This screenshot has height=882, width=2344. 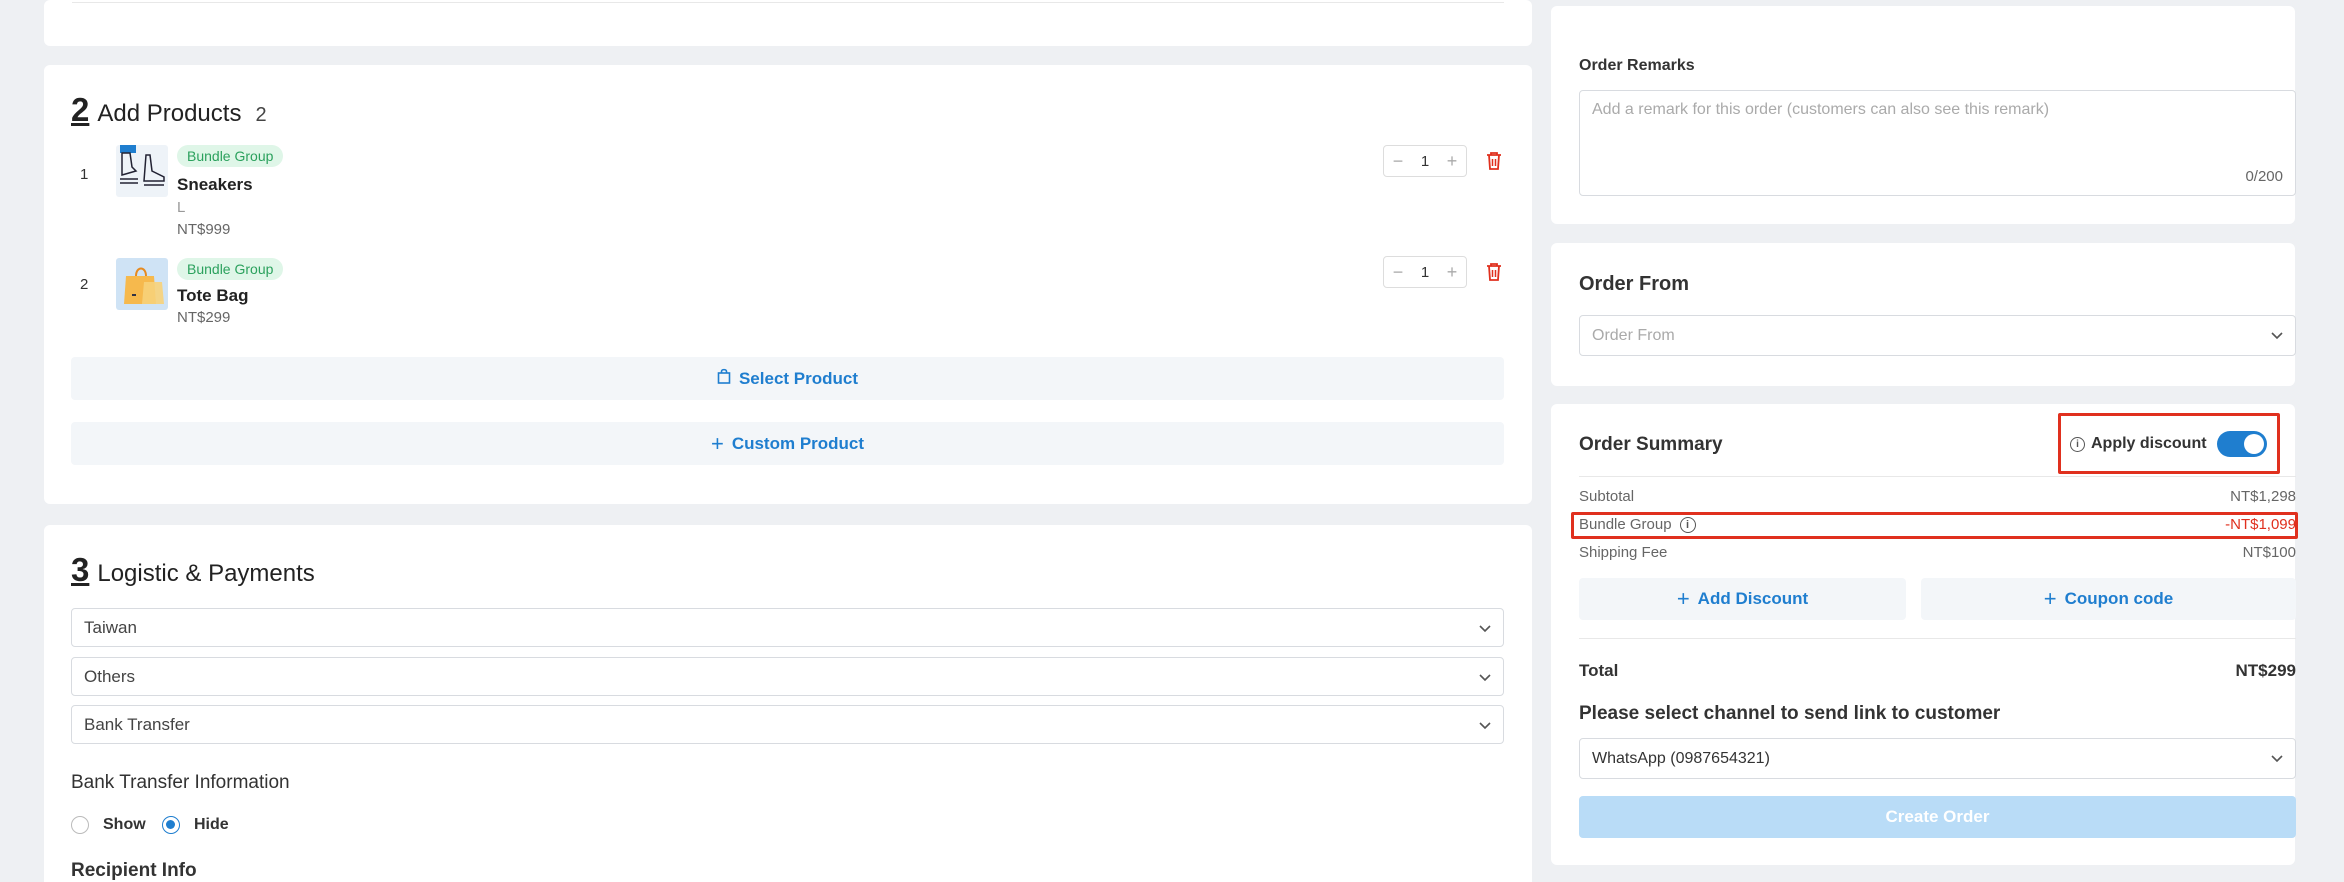 I want to click on custom-product-button: + Custom Product, so click(x=787, y=443).